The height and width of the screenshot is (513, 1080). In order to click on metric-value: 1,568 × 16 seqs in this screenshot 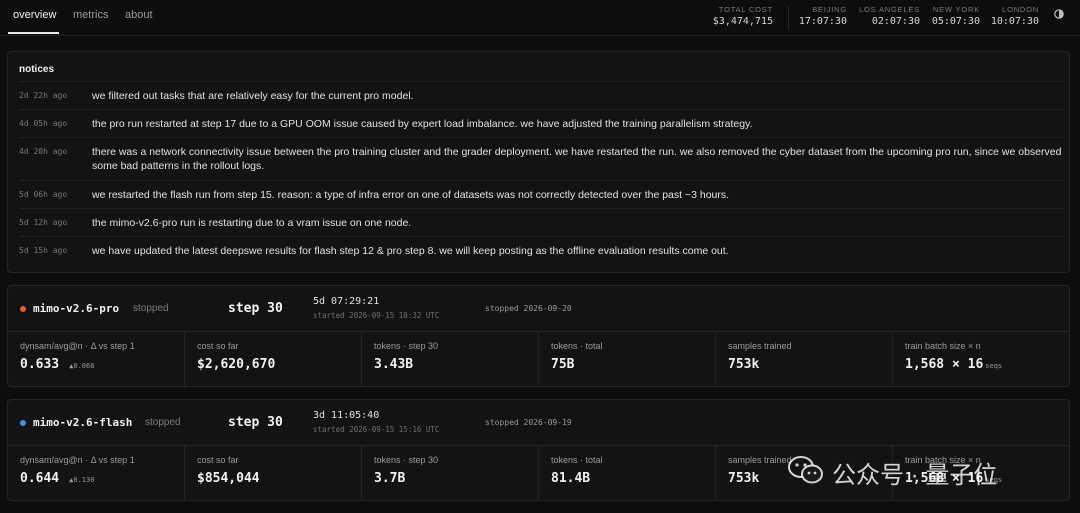, I will do `click(954, 364)`.